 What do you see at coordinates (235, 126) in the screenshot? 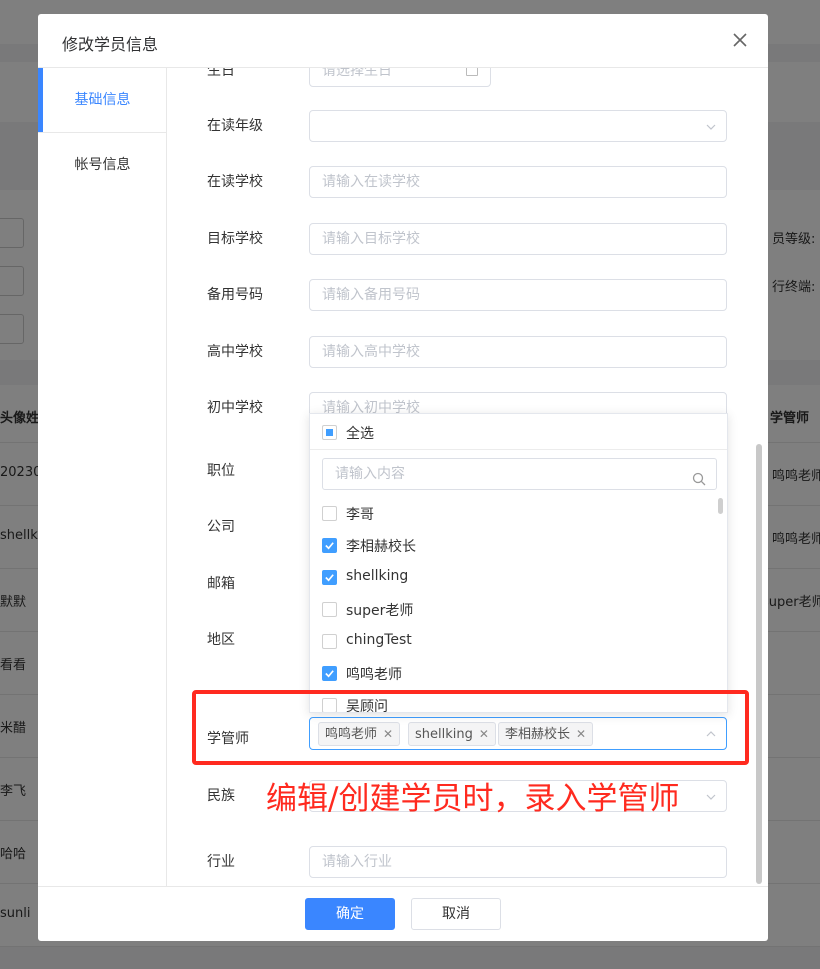
I see `grade-label: 在读年级` at bounding box center [235, 126].